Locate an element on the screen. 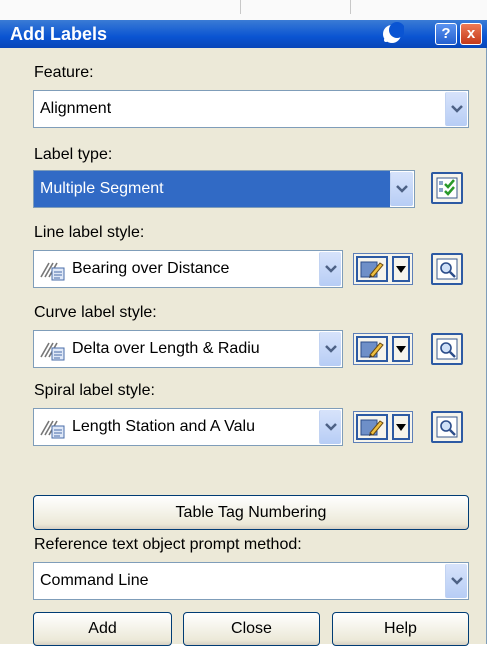  curve-label-style-edit-button is located at coordinates (372, 349).